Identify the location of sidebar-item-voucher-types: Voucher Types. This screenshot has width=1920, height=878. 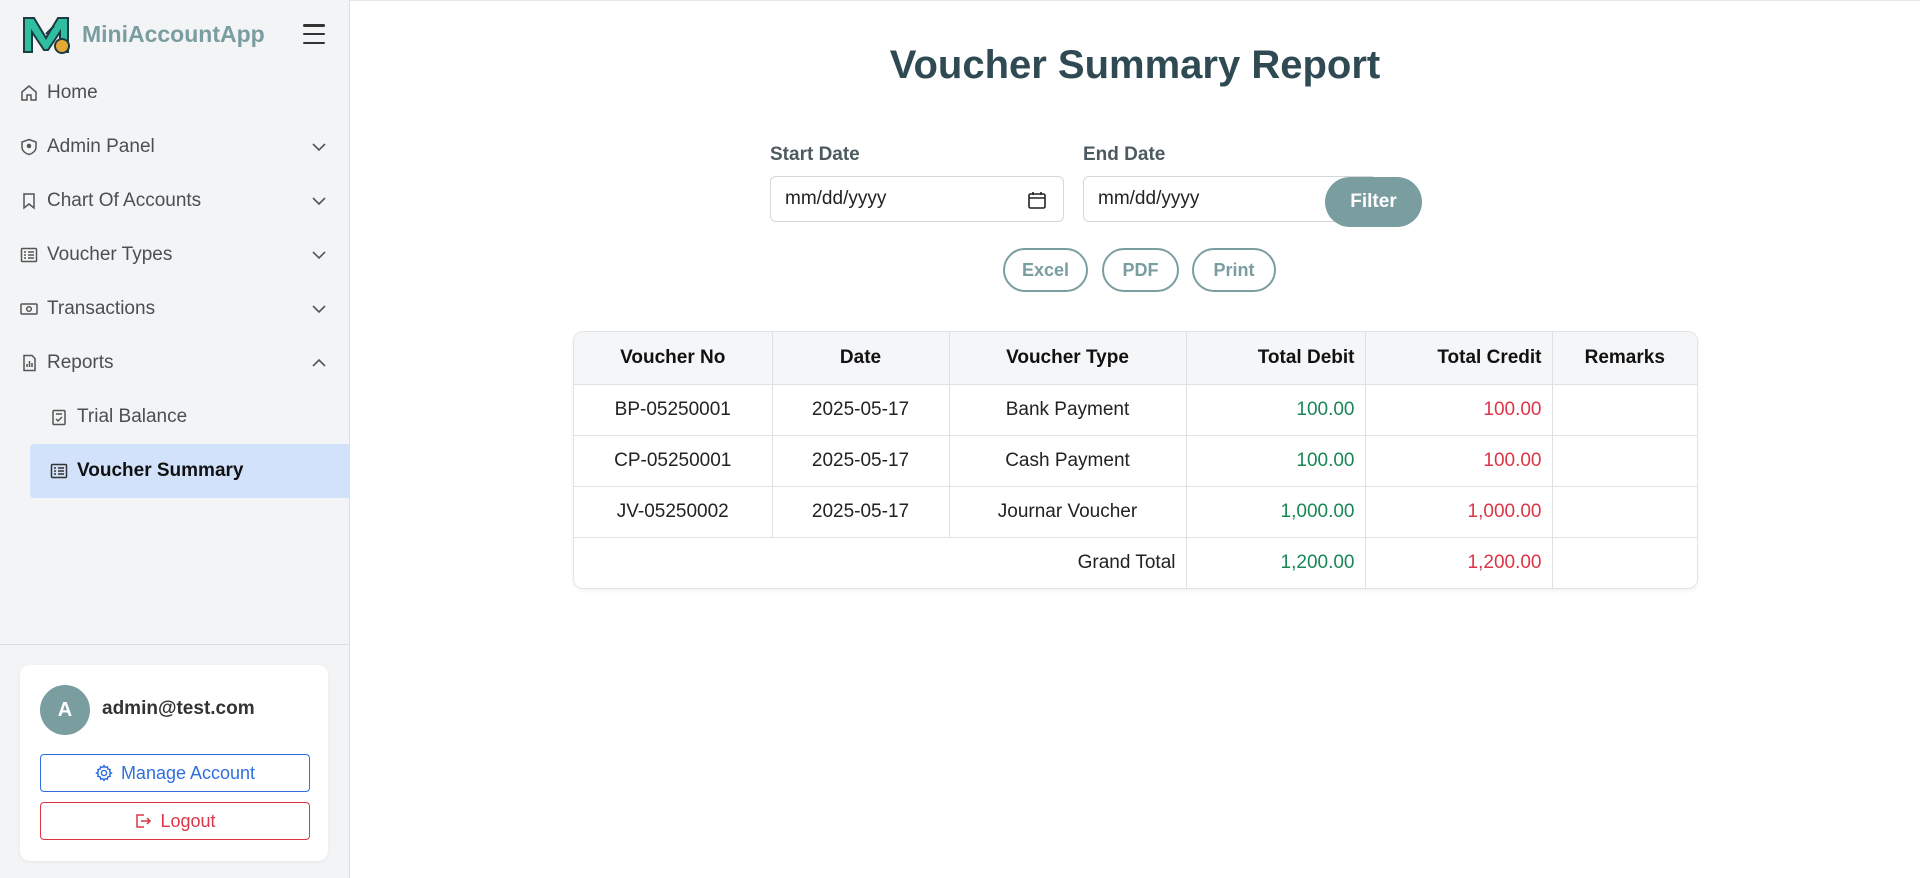
(175, 255).